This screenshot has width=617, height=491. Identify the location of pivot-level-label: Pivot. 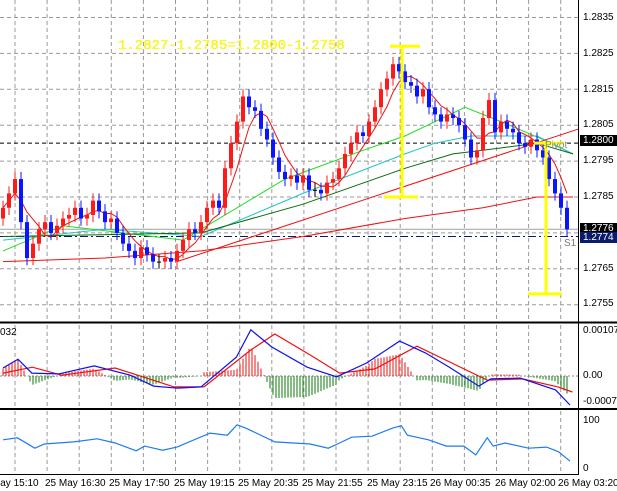
(556, 145).